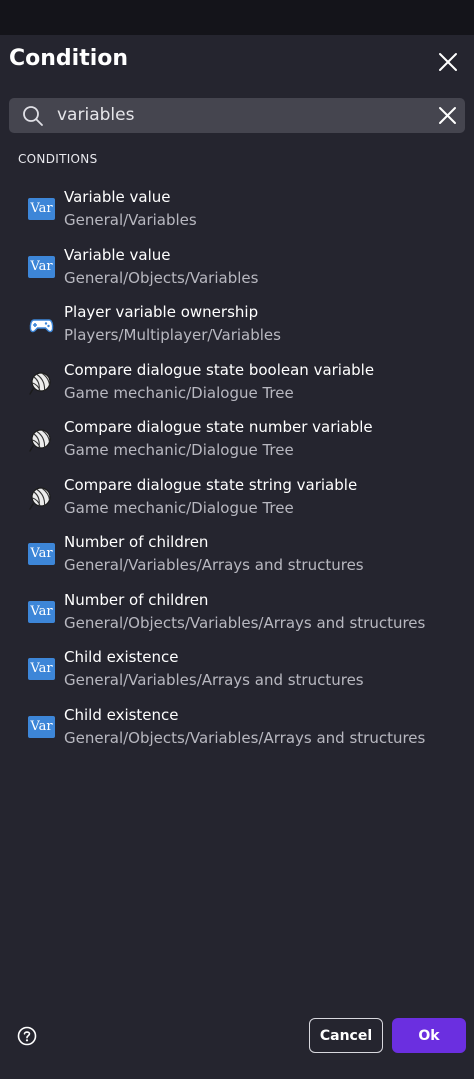  Describe the element at coordinates (211, 484) in the screenshot. I see `item-name: Compare dialogue state string variable` at that location.